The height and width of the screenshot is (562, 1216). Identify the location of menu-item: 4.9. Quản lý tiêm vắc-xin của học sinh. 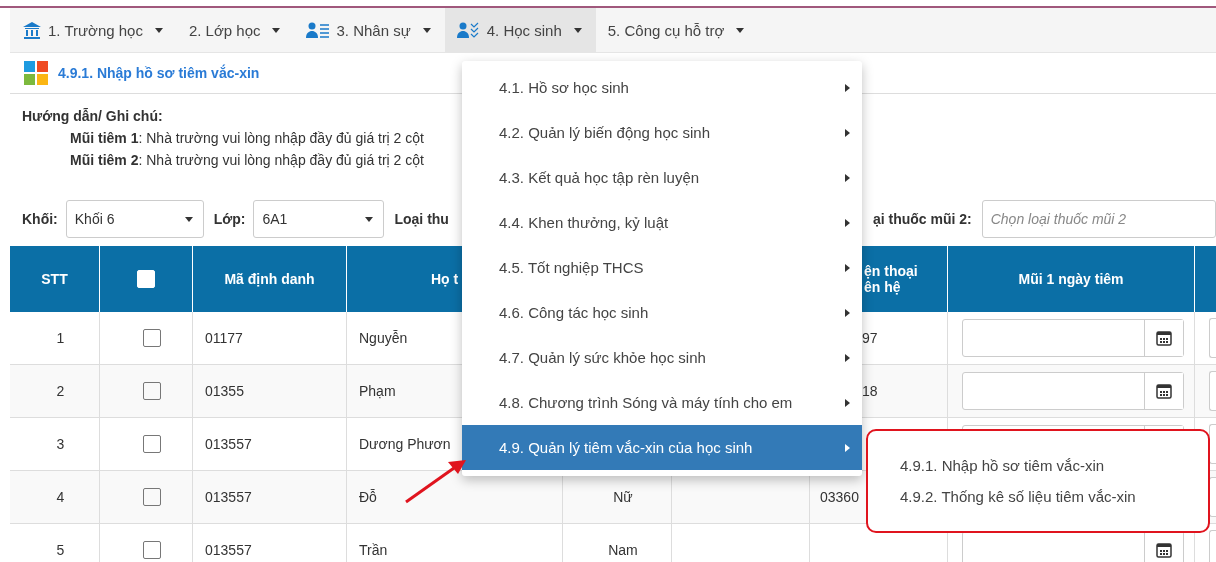
(662, 447).